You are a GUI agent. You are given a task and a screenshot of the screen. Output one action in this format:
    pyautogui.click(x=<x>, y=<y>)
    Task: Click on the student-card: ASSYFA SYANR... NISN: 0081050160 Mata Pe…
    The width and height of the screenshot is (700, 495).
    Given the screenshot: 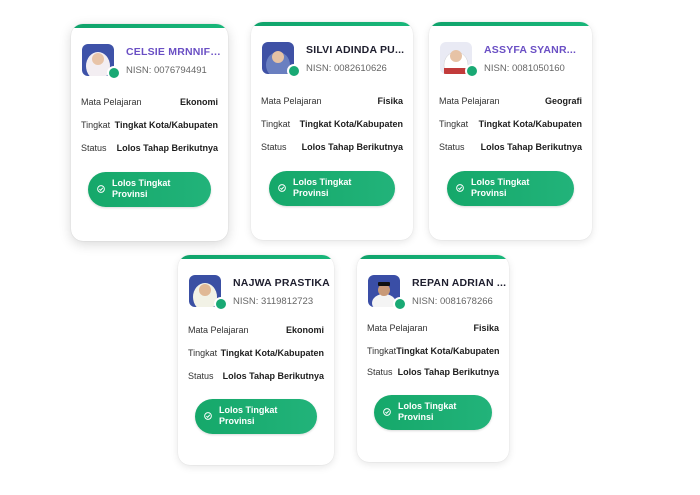 What is the action you would take?
    pyautogui.click(x=510, y=131)
    